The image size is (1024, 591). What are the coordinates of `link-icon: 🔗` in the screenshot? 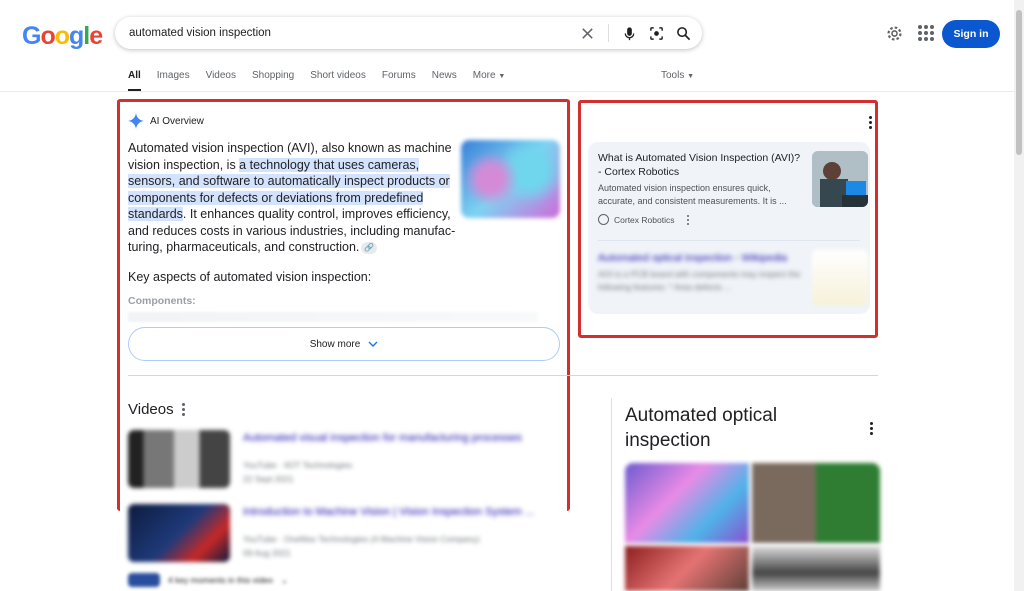 It's located at (369, 247).